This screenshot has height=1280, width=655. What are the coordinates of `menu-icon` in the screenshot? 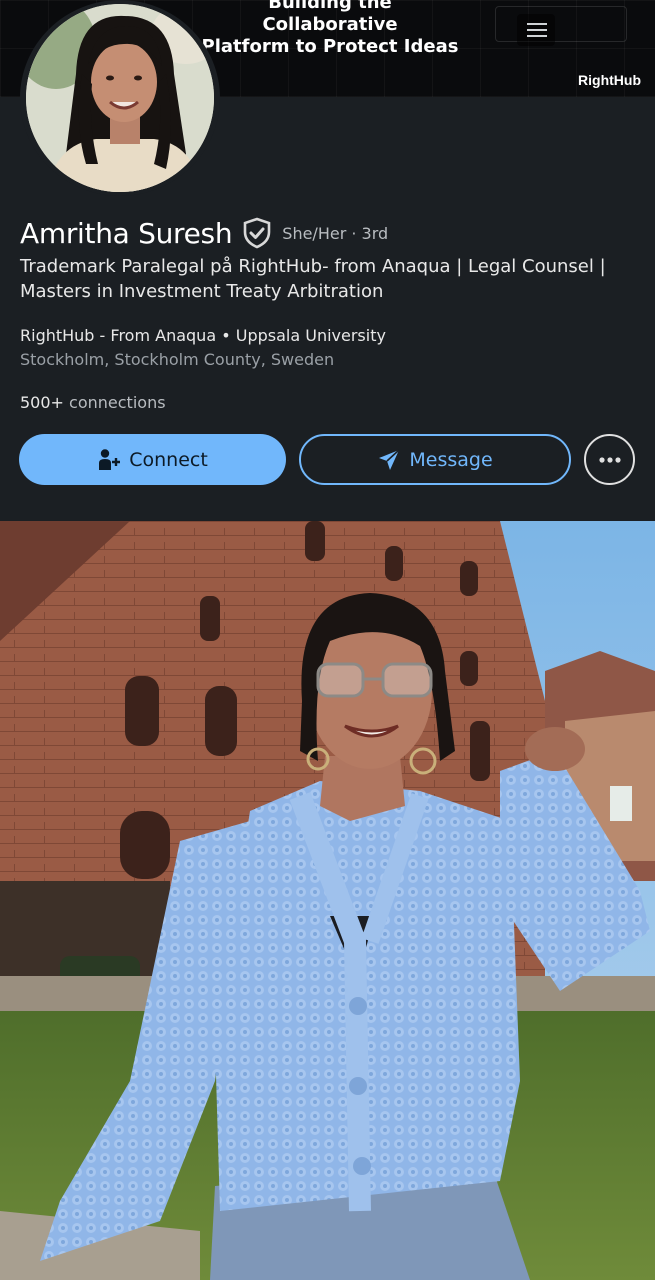 It's located at (536, 30).